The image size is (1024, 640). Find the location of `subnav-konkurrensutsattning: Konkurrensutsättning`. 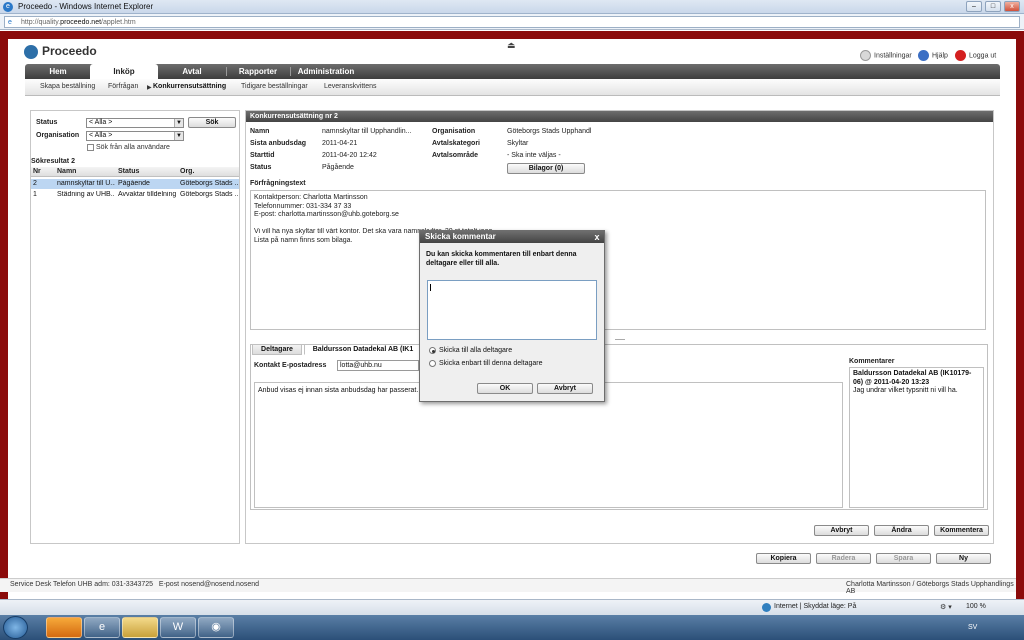

subnav-konkurrensutsattning: Konkurrensutsättning is located at coordinates (189, 86).